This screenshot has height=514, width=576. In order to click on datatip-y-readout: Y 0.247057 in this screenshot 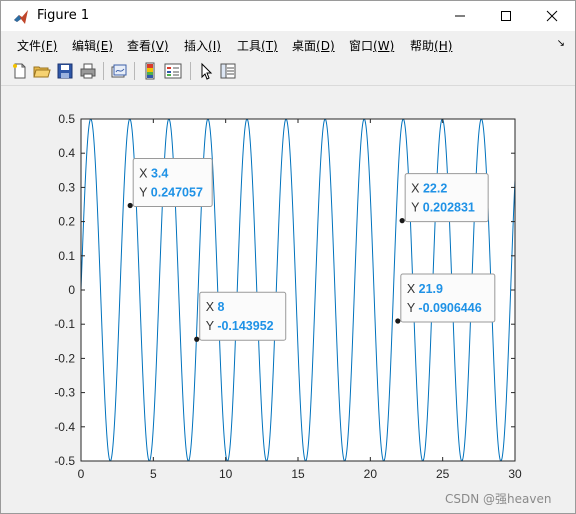, I will do `click(171, 193)`.